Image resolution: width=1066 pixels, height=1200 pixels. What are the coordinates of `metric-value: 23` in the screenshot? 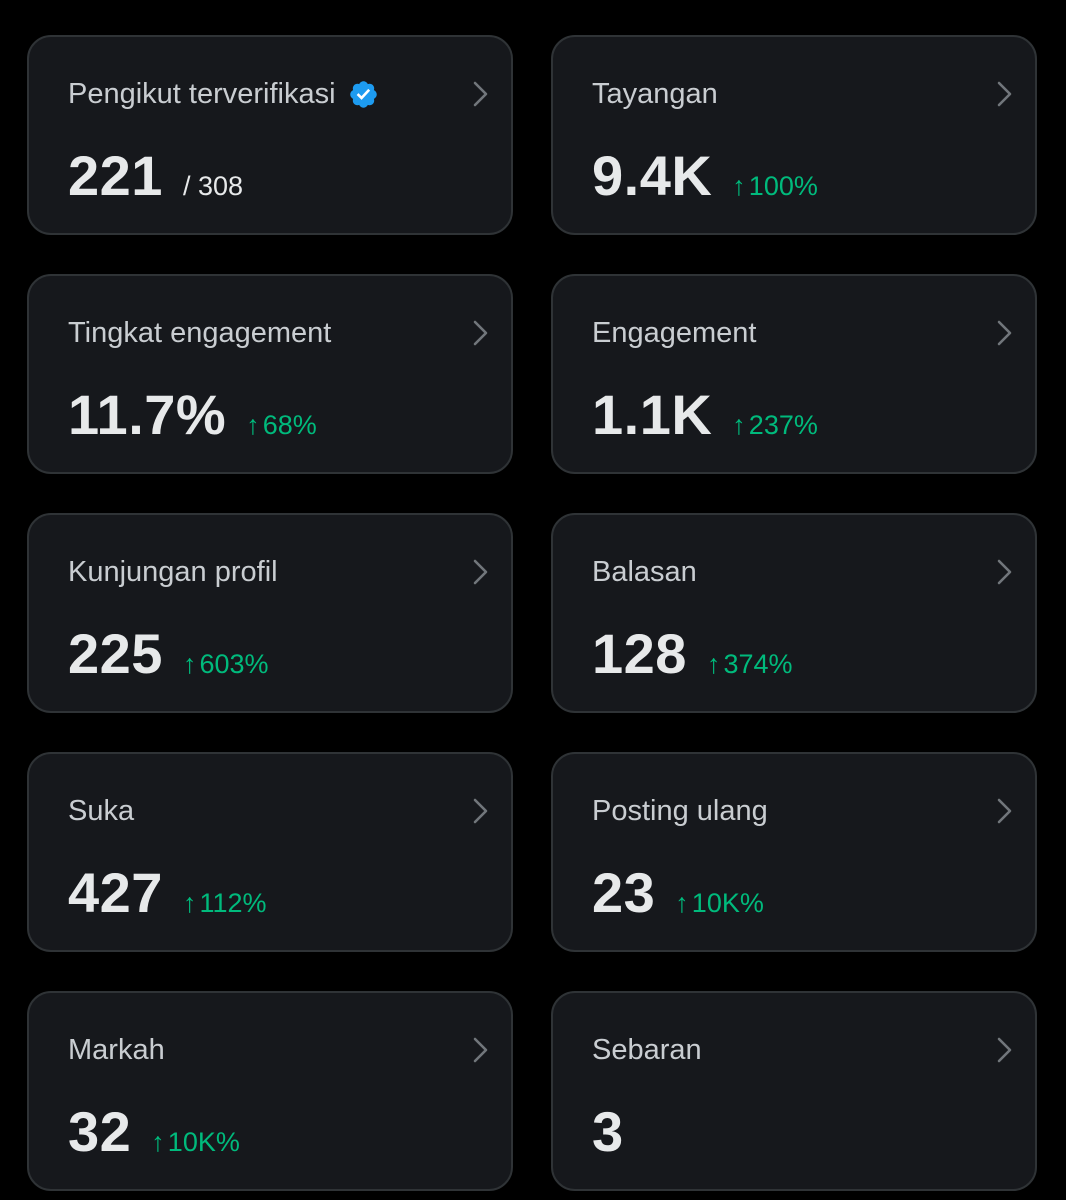 It's located at (624, 892).